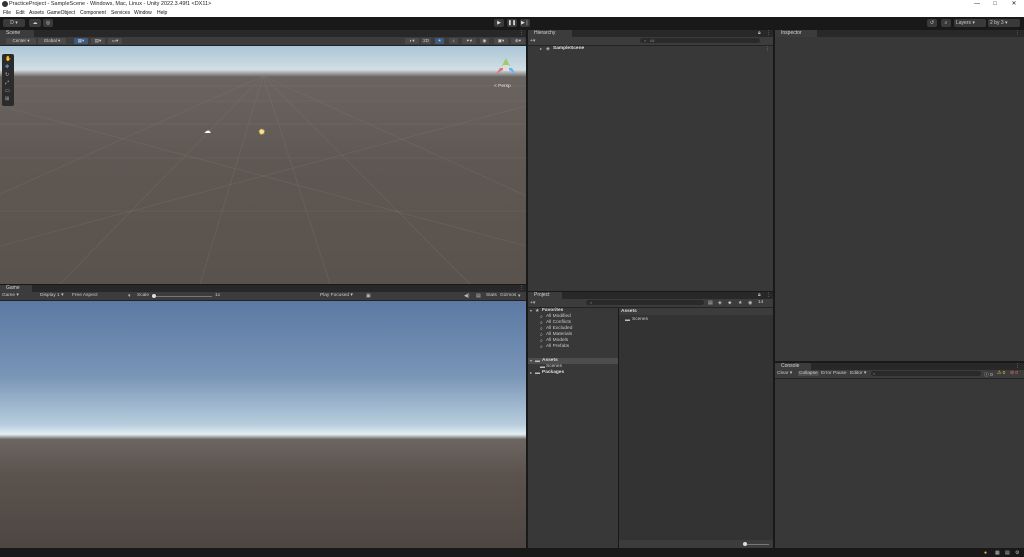 This screenshot has height=557, width=1024. I want to click on lighting-icon: ☀, so click(439, 41).